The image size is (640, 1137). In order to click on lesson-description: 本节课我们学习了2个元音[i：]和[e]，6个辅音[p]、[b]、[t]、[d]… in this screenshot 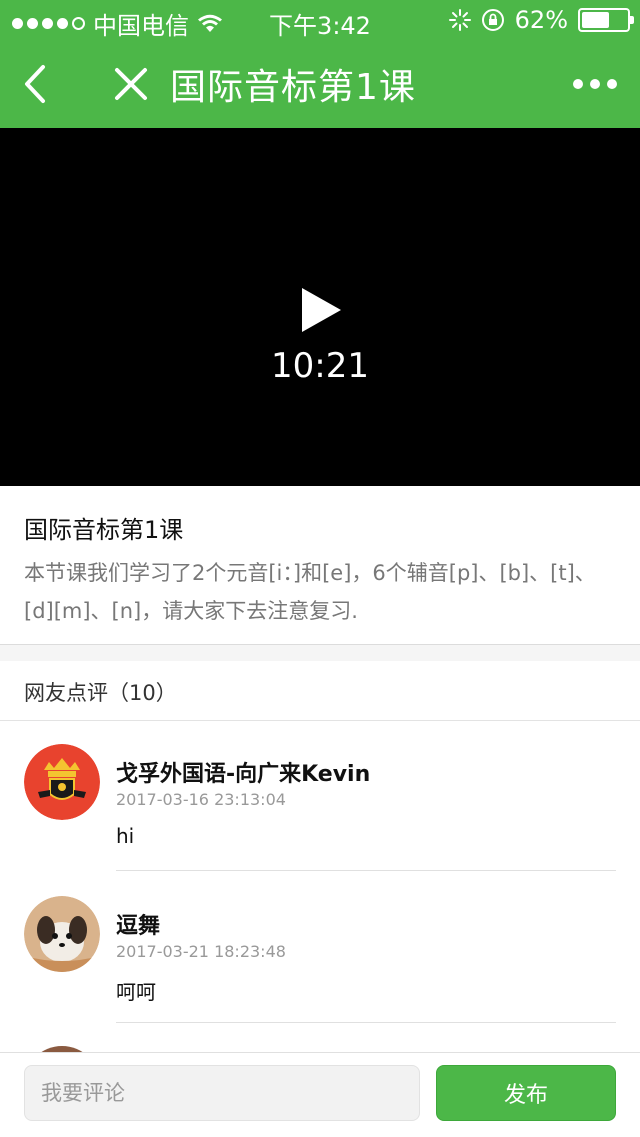, I will do `click(310, 592)`.